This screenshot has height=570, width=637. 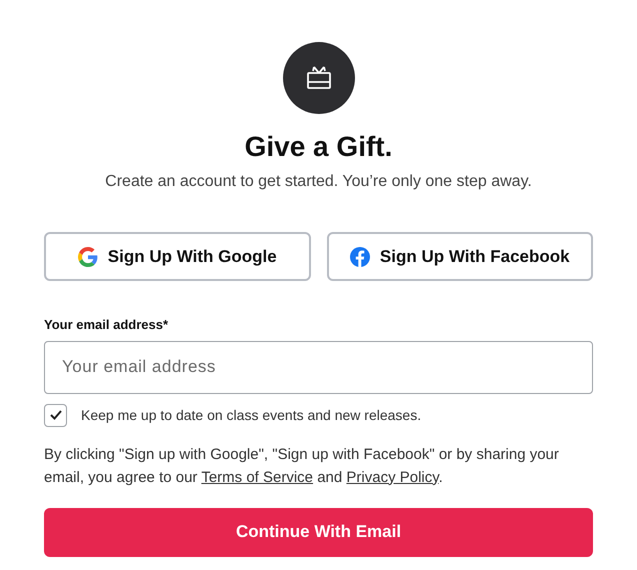 What do you see at coordinates (459, 256) in the screenshot?
I see `social-signup-button: Sign Up With Facebook` at bounding box center [459, 256].